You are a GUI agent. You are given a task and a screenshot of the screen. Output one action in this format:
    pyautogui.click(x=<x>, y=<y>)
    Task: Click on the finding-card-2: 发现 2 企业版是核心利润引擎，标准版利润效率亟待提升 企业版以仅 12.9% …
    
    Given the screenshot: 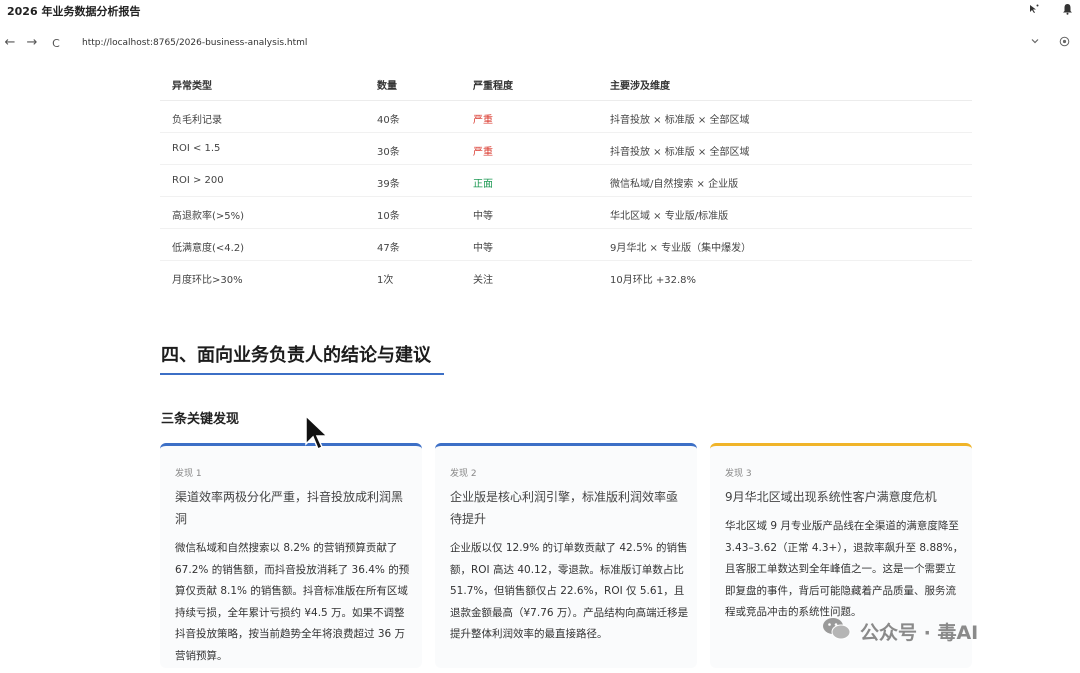 What is the action you would take?
    pyautogui.click(x=566, y=555)
    